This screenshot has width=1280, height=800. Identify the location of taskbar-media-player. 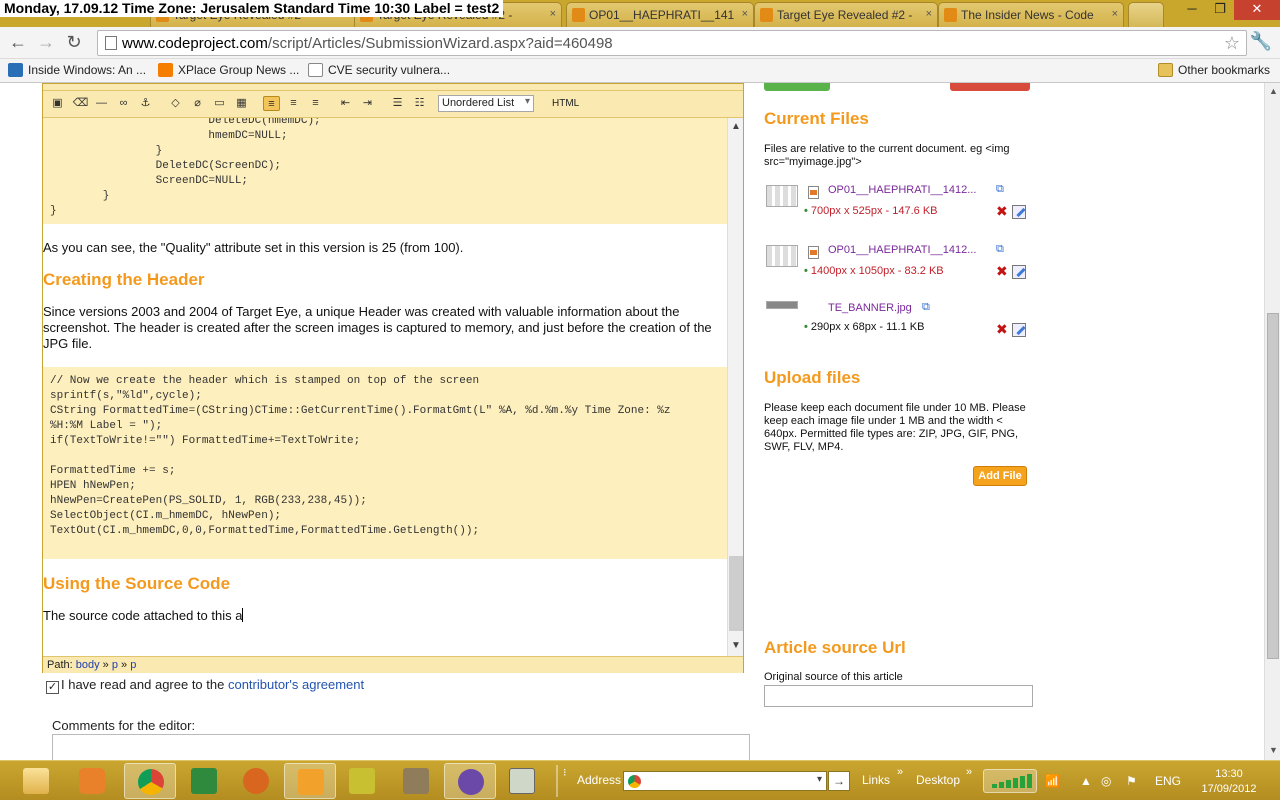
(92, 781).